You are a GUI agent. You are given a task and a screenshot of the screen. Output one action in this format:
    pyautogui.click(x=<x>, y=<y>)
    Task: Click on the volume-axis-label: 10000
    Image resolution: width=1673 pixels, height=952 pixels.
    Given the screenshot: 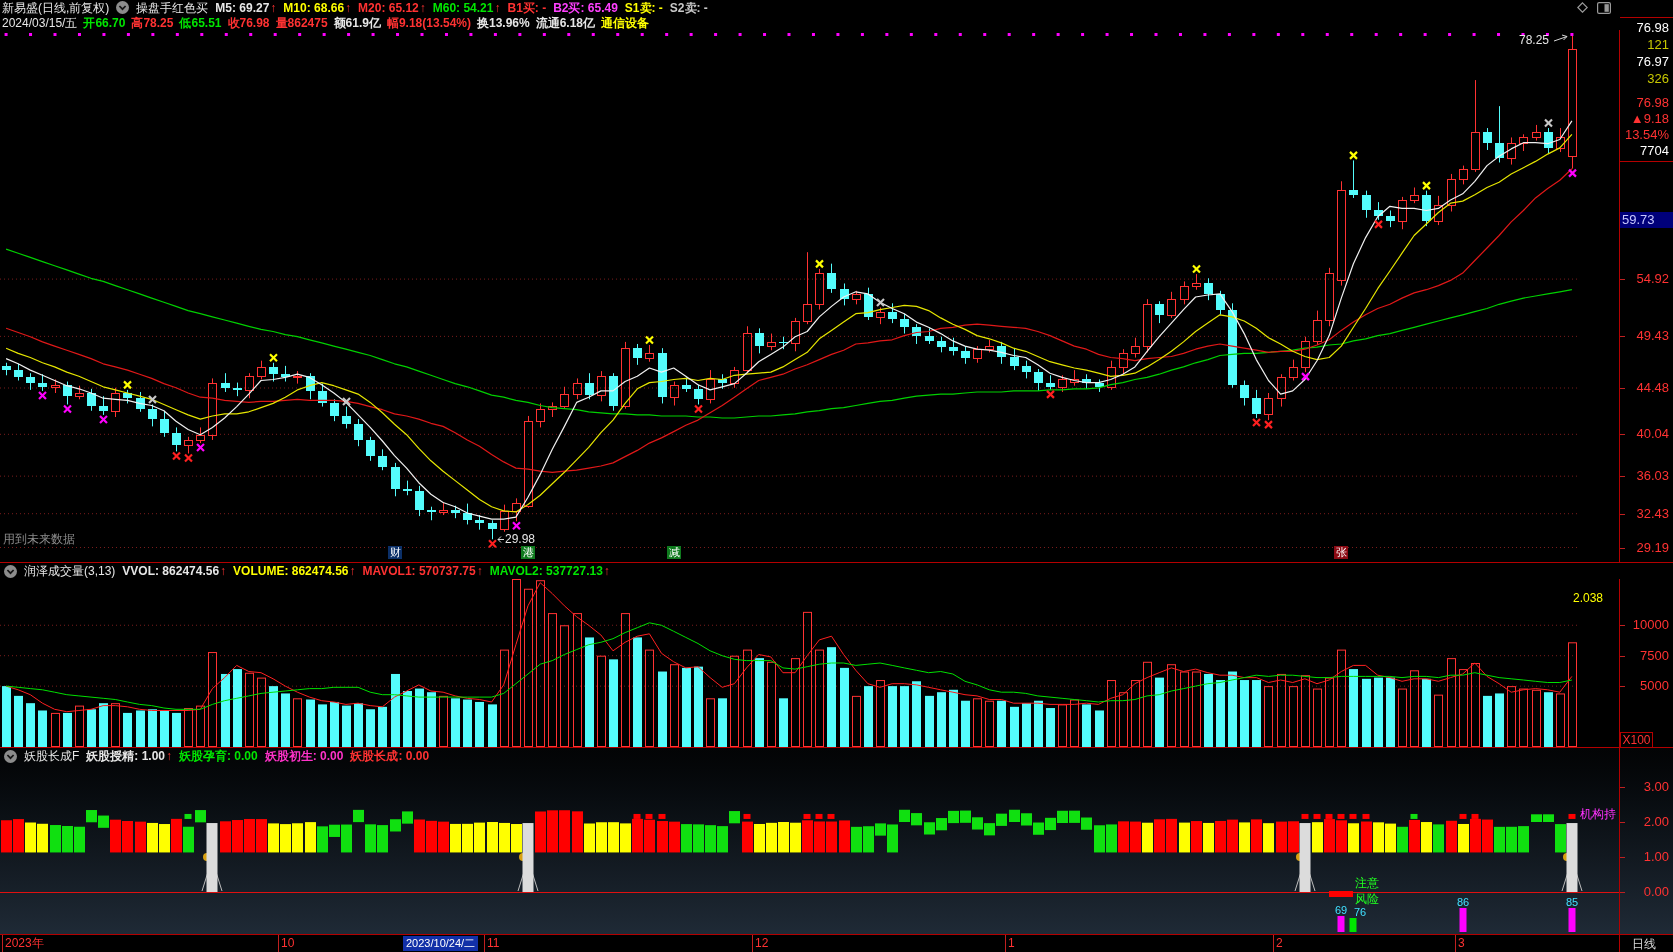 What is the action you would take?
    pyautogui.click(x=1650, y=625)
    